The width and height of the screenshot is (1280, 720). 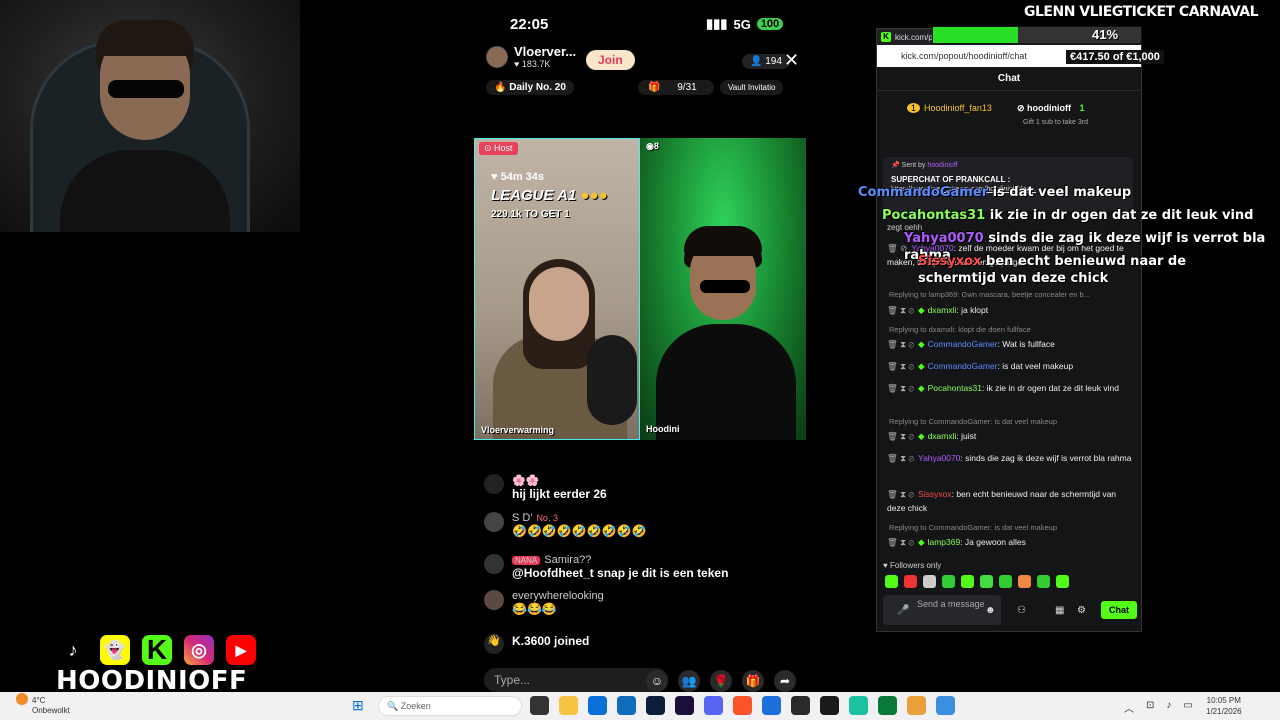 What do you see at coordinates (1021, 610) in the screenshot?
I see `users-icon: ⚇` at bounding box center [1021, 610].